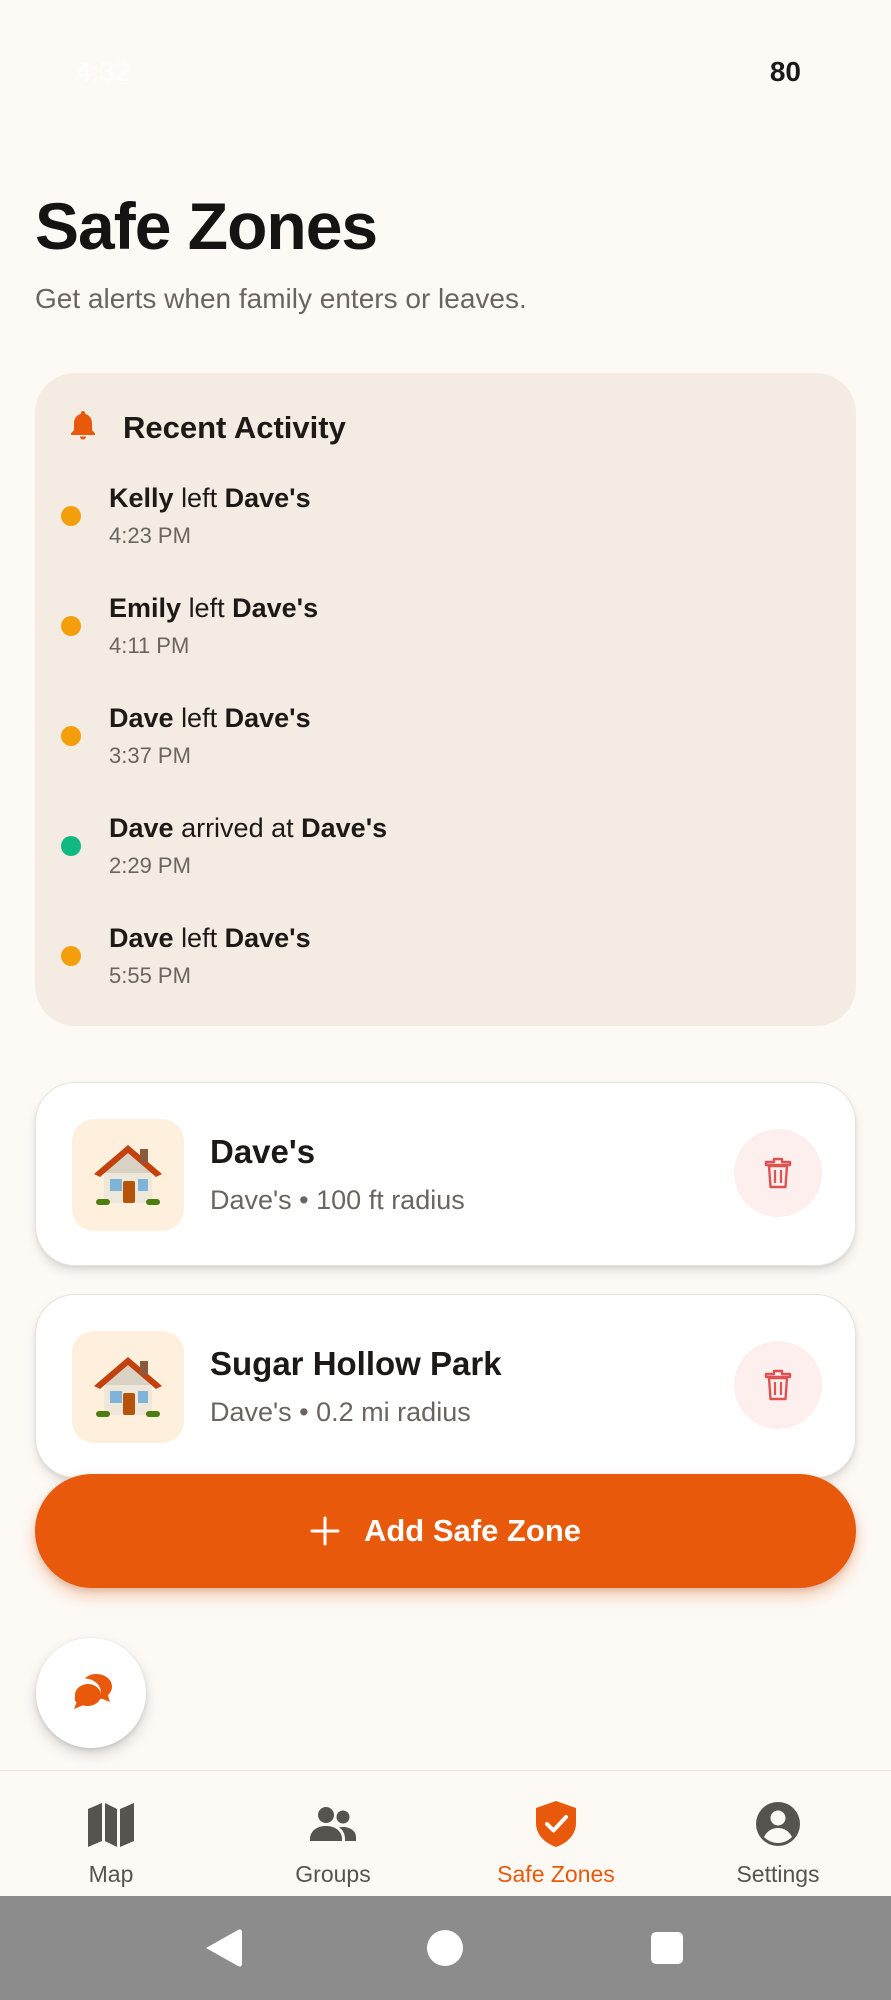 The height and width of the screenshot is (2000, 891). I want to click on zone-card: Dave's Dave's • 100 ft radius, so click(445, 1174).